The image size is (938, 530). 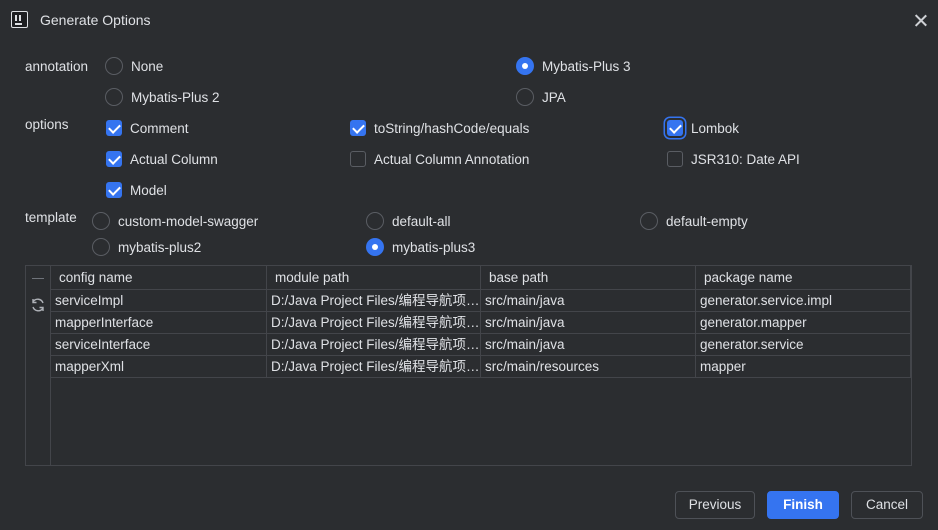 I want to click on template-label: template, so click(x=51, y=217).